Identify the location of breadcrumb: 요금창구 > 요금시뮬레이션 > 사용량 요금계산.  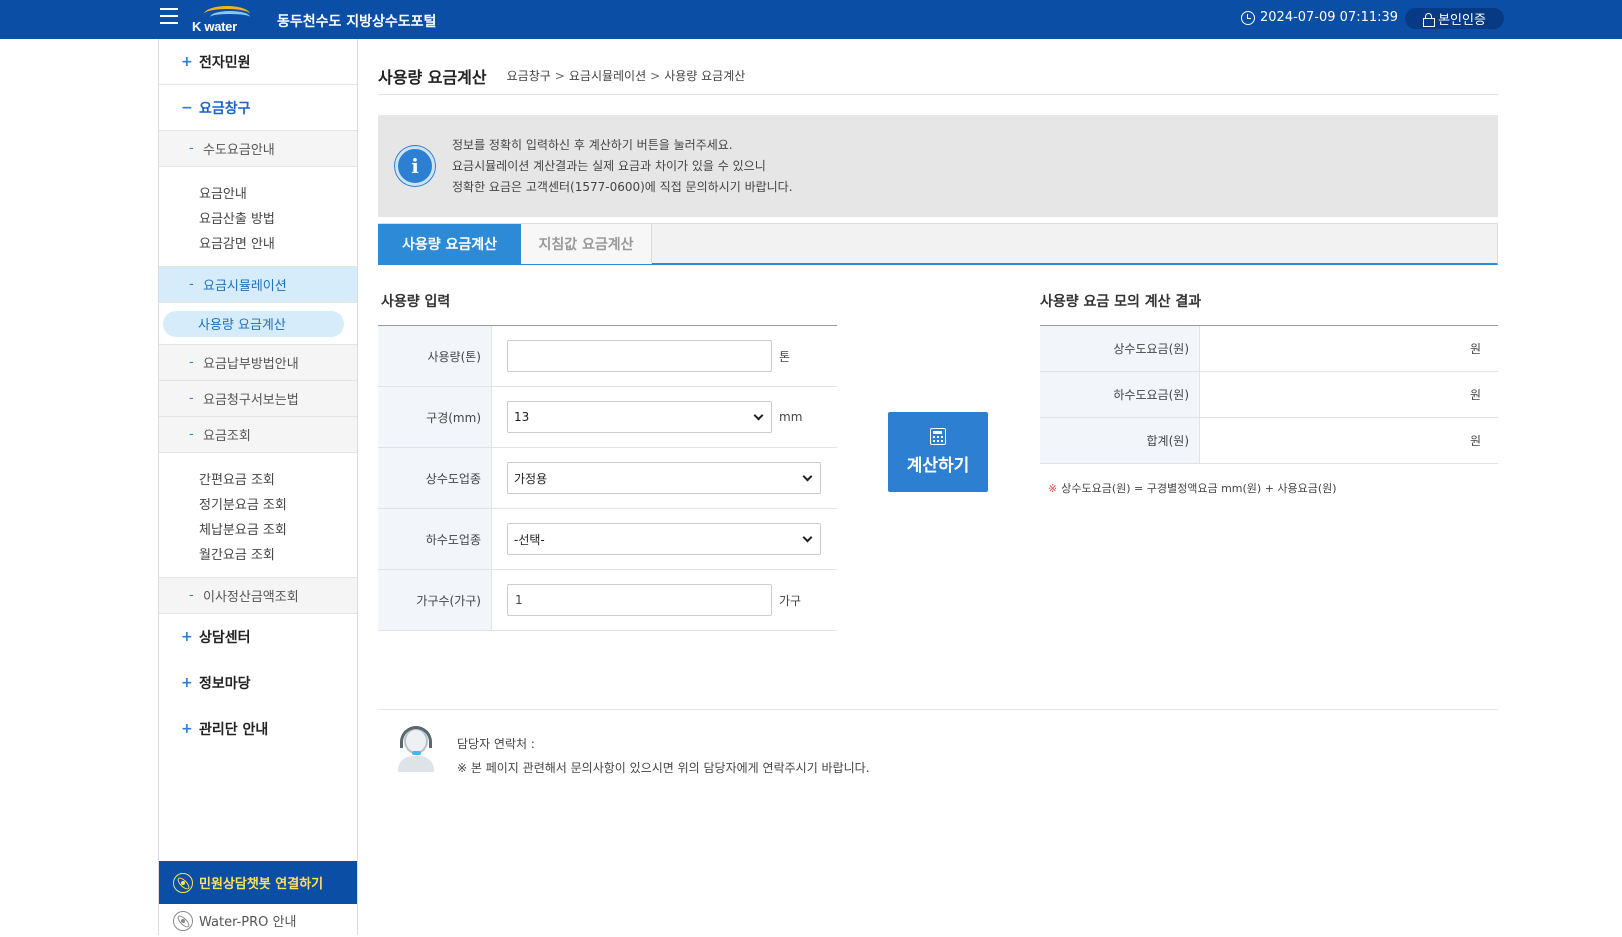
(626, 75).